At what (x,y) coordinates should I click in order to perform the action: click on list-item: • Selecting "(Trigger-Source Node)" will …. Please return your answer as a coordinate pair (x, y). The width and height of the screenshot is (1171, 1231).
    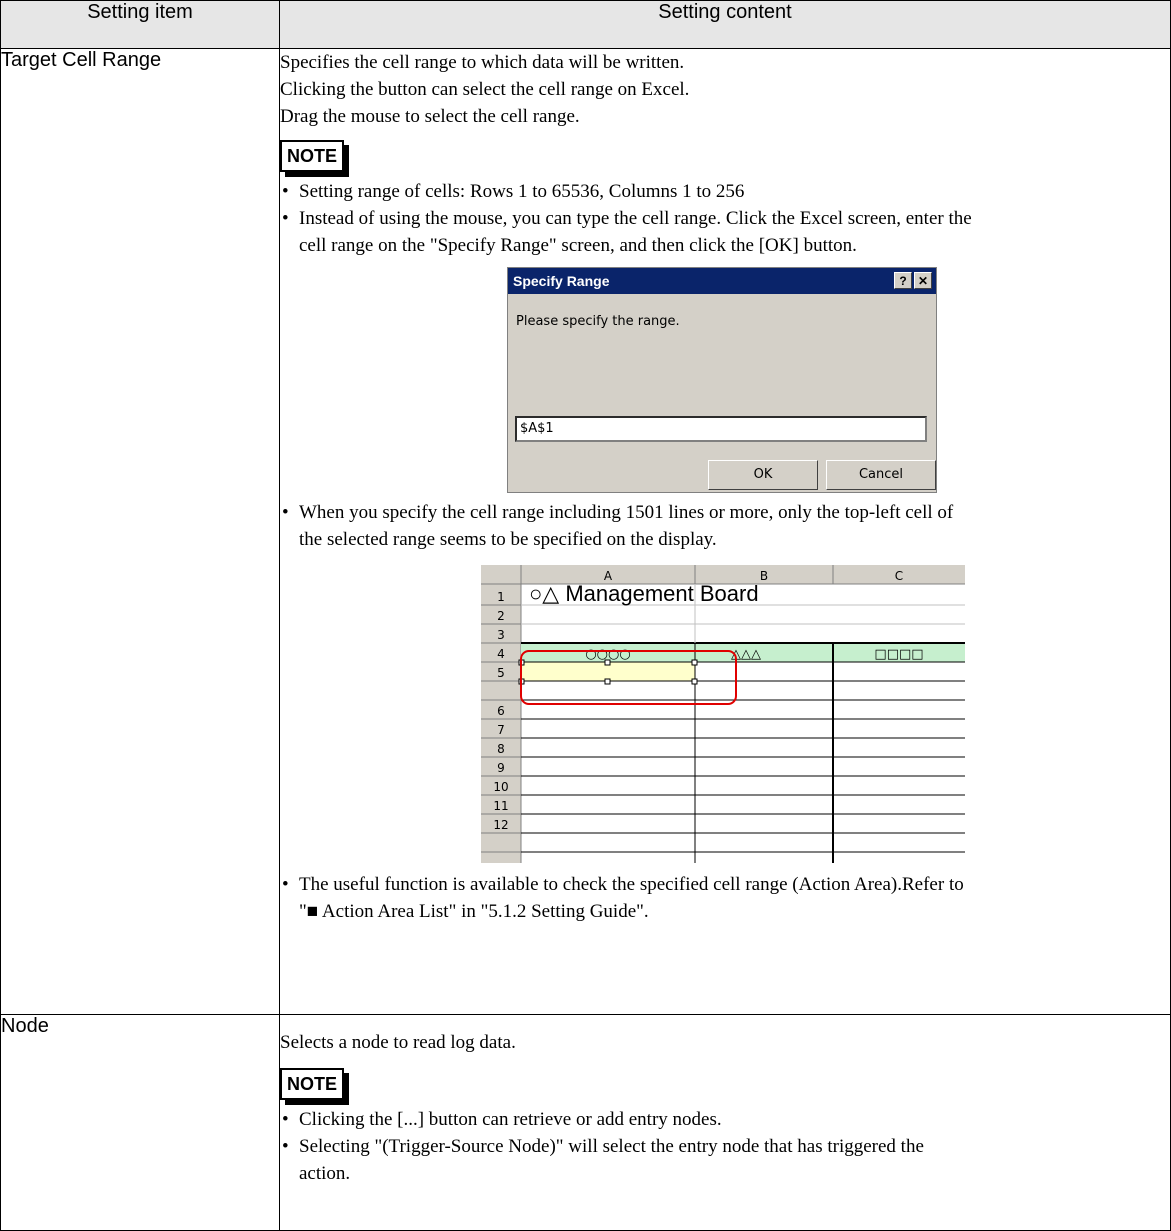
    Looking at the image, I should click on (725, 1160).